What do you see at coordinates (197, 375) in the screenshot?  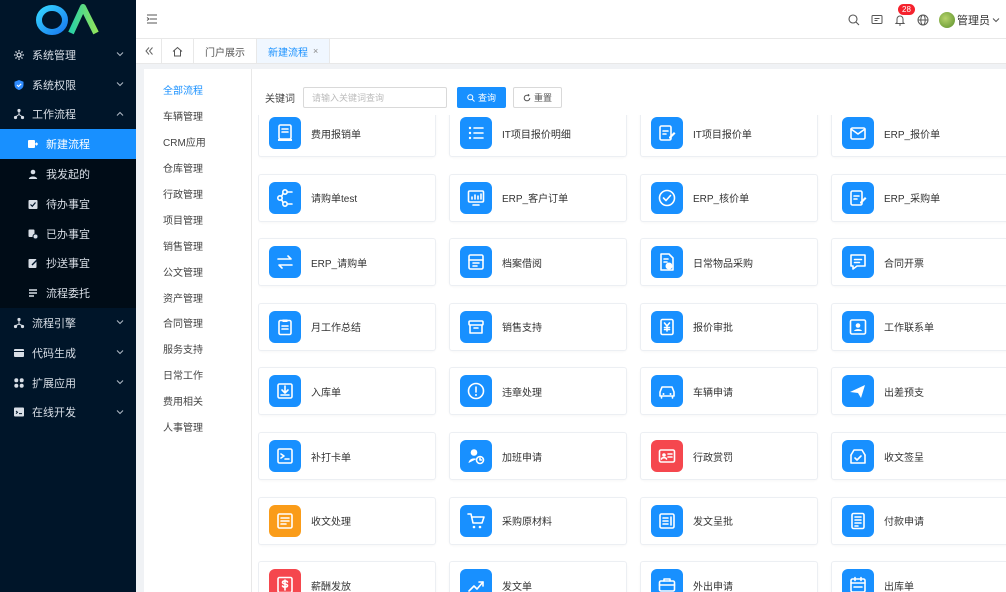 I see `category-item: 日常工作` at bounding box center [197, 375].